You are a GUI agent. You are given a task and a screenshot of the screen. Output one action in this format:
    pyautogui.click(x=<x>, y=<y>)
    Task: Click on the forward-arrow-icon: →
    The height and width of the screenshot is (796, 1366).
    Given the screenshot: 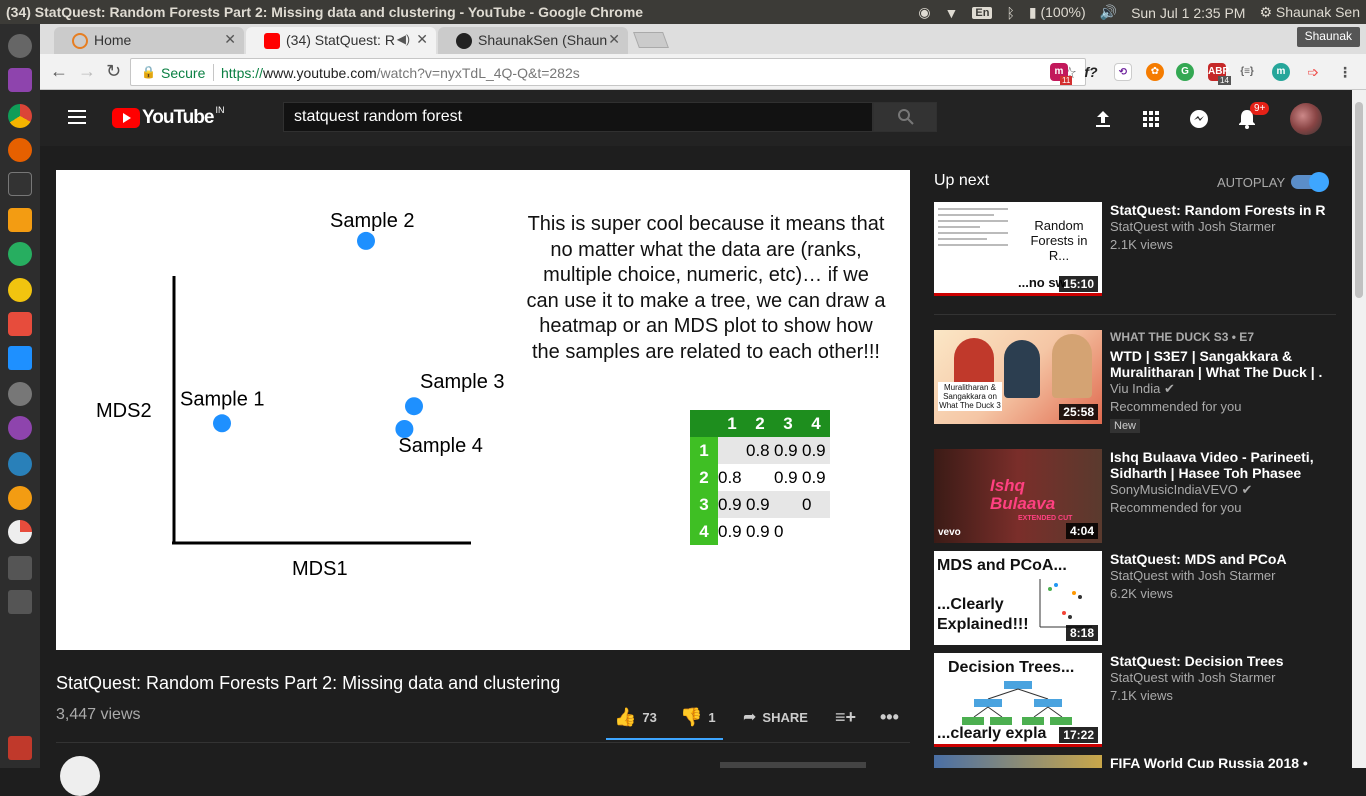 What is the action you would take?
    pyautogui.click(x=87, y=71)
    